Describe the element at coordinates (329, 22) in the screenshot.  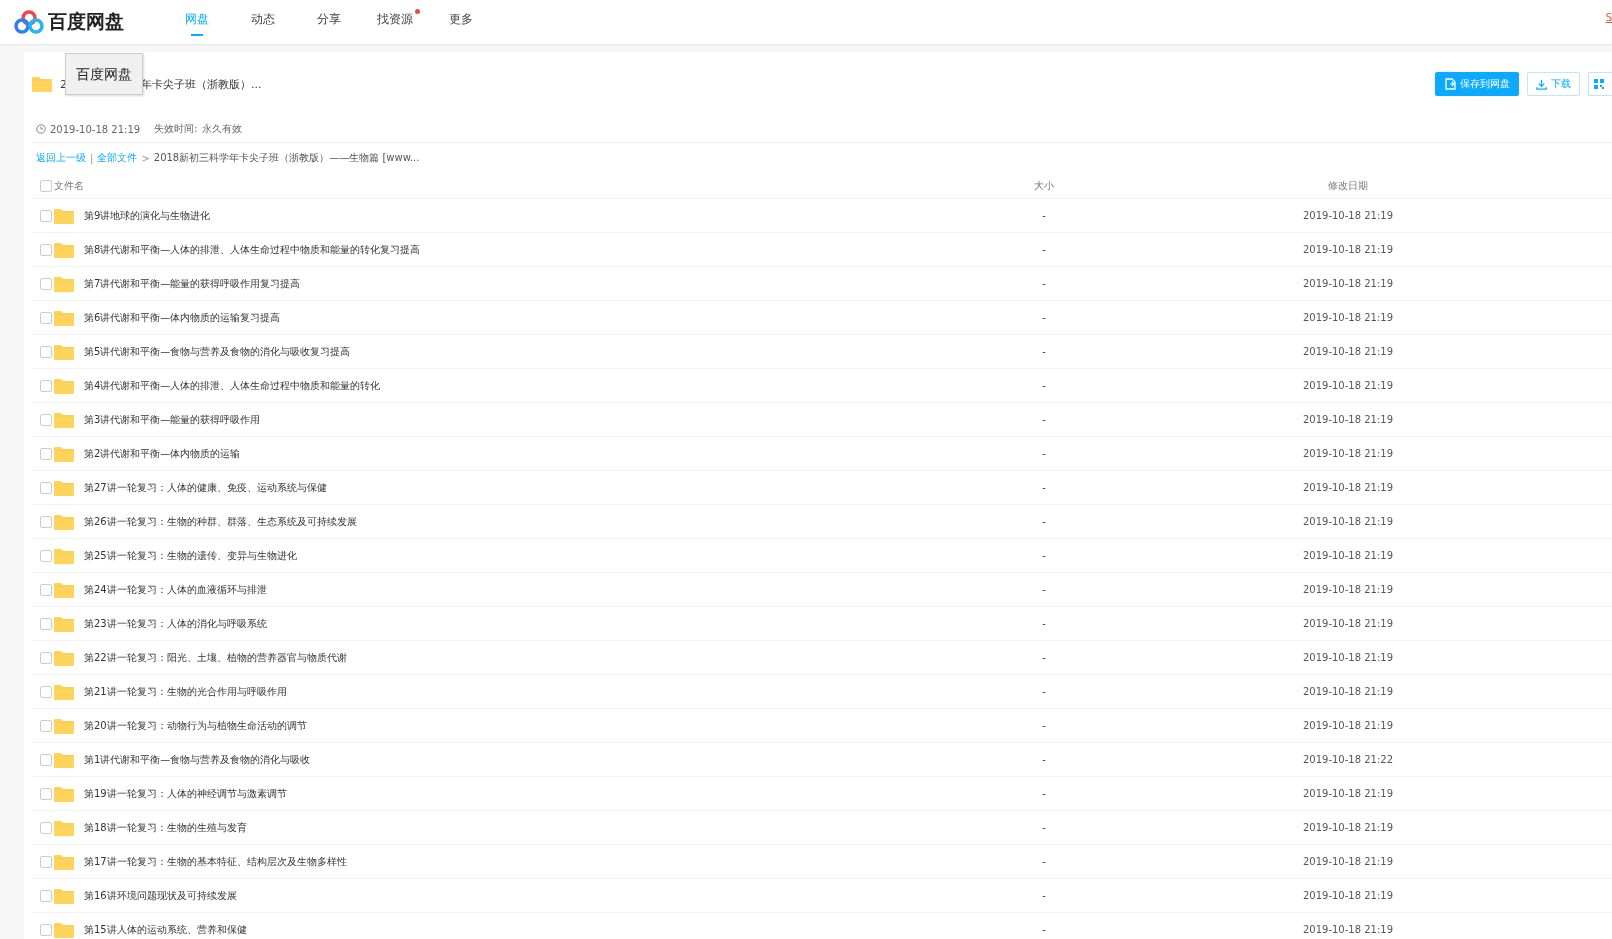
I see `nav-tab: 分享` at that location.